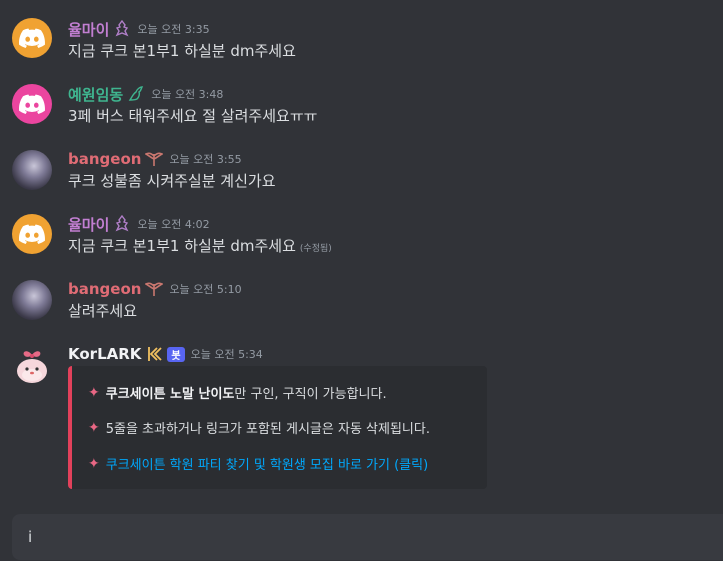  I want to click on arrow-badge-icon, so click(154, 354).